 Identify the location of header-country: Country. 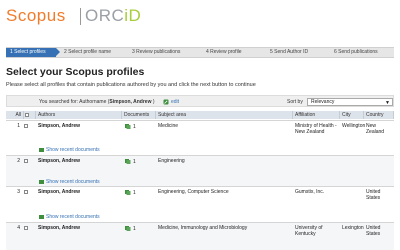
(379, 115).